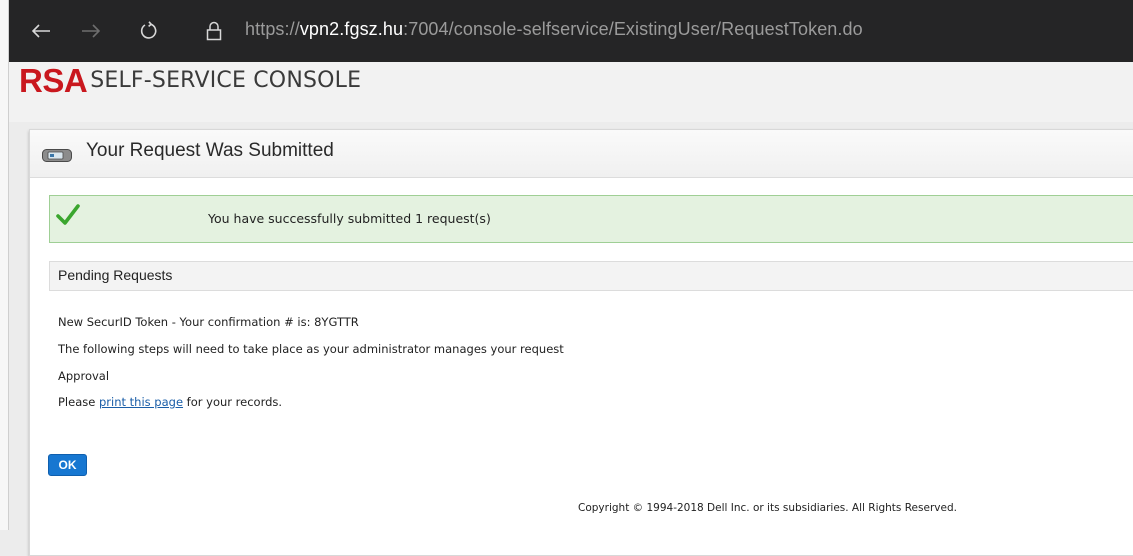 The width and height of the screenshot is (1133, 556). I want to click on url-host: vpn2.fgsz.hu, so click(351, 29).